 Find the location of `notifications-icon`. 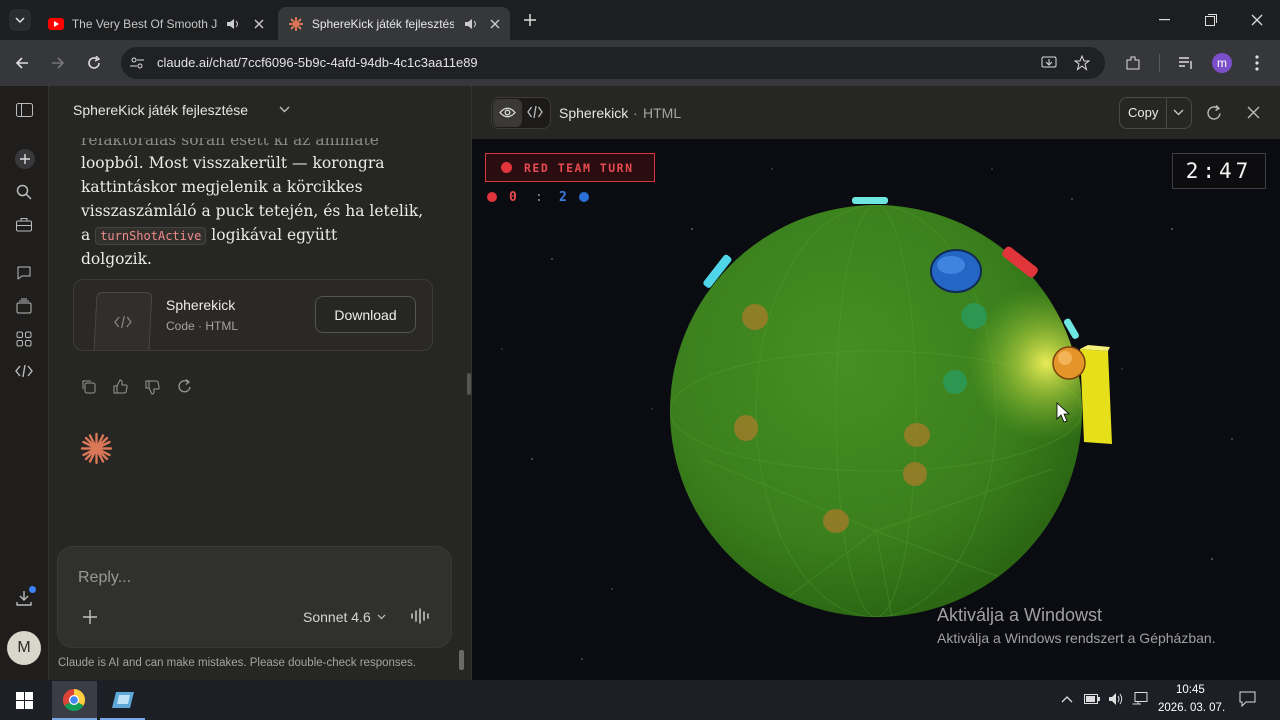

notifications-icon is located at coordinates (1247, 699).